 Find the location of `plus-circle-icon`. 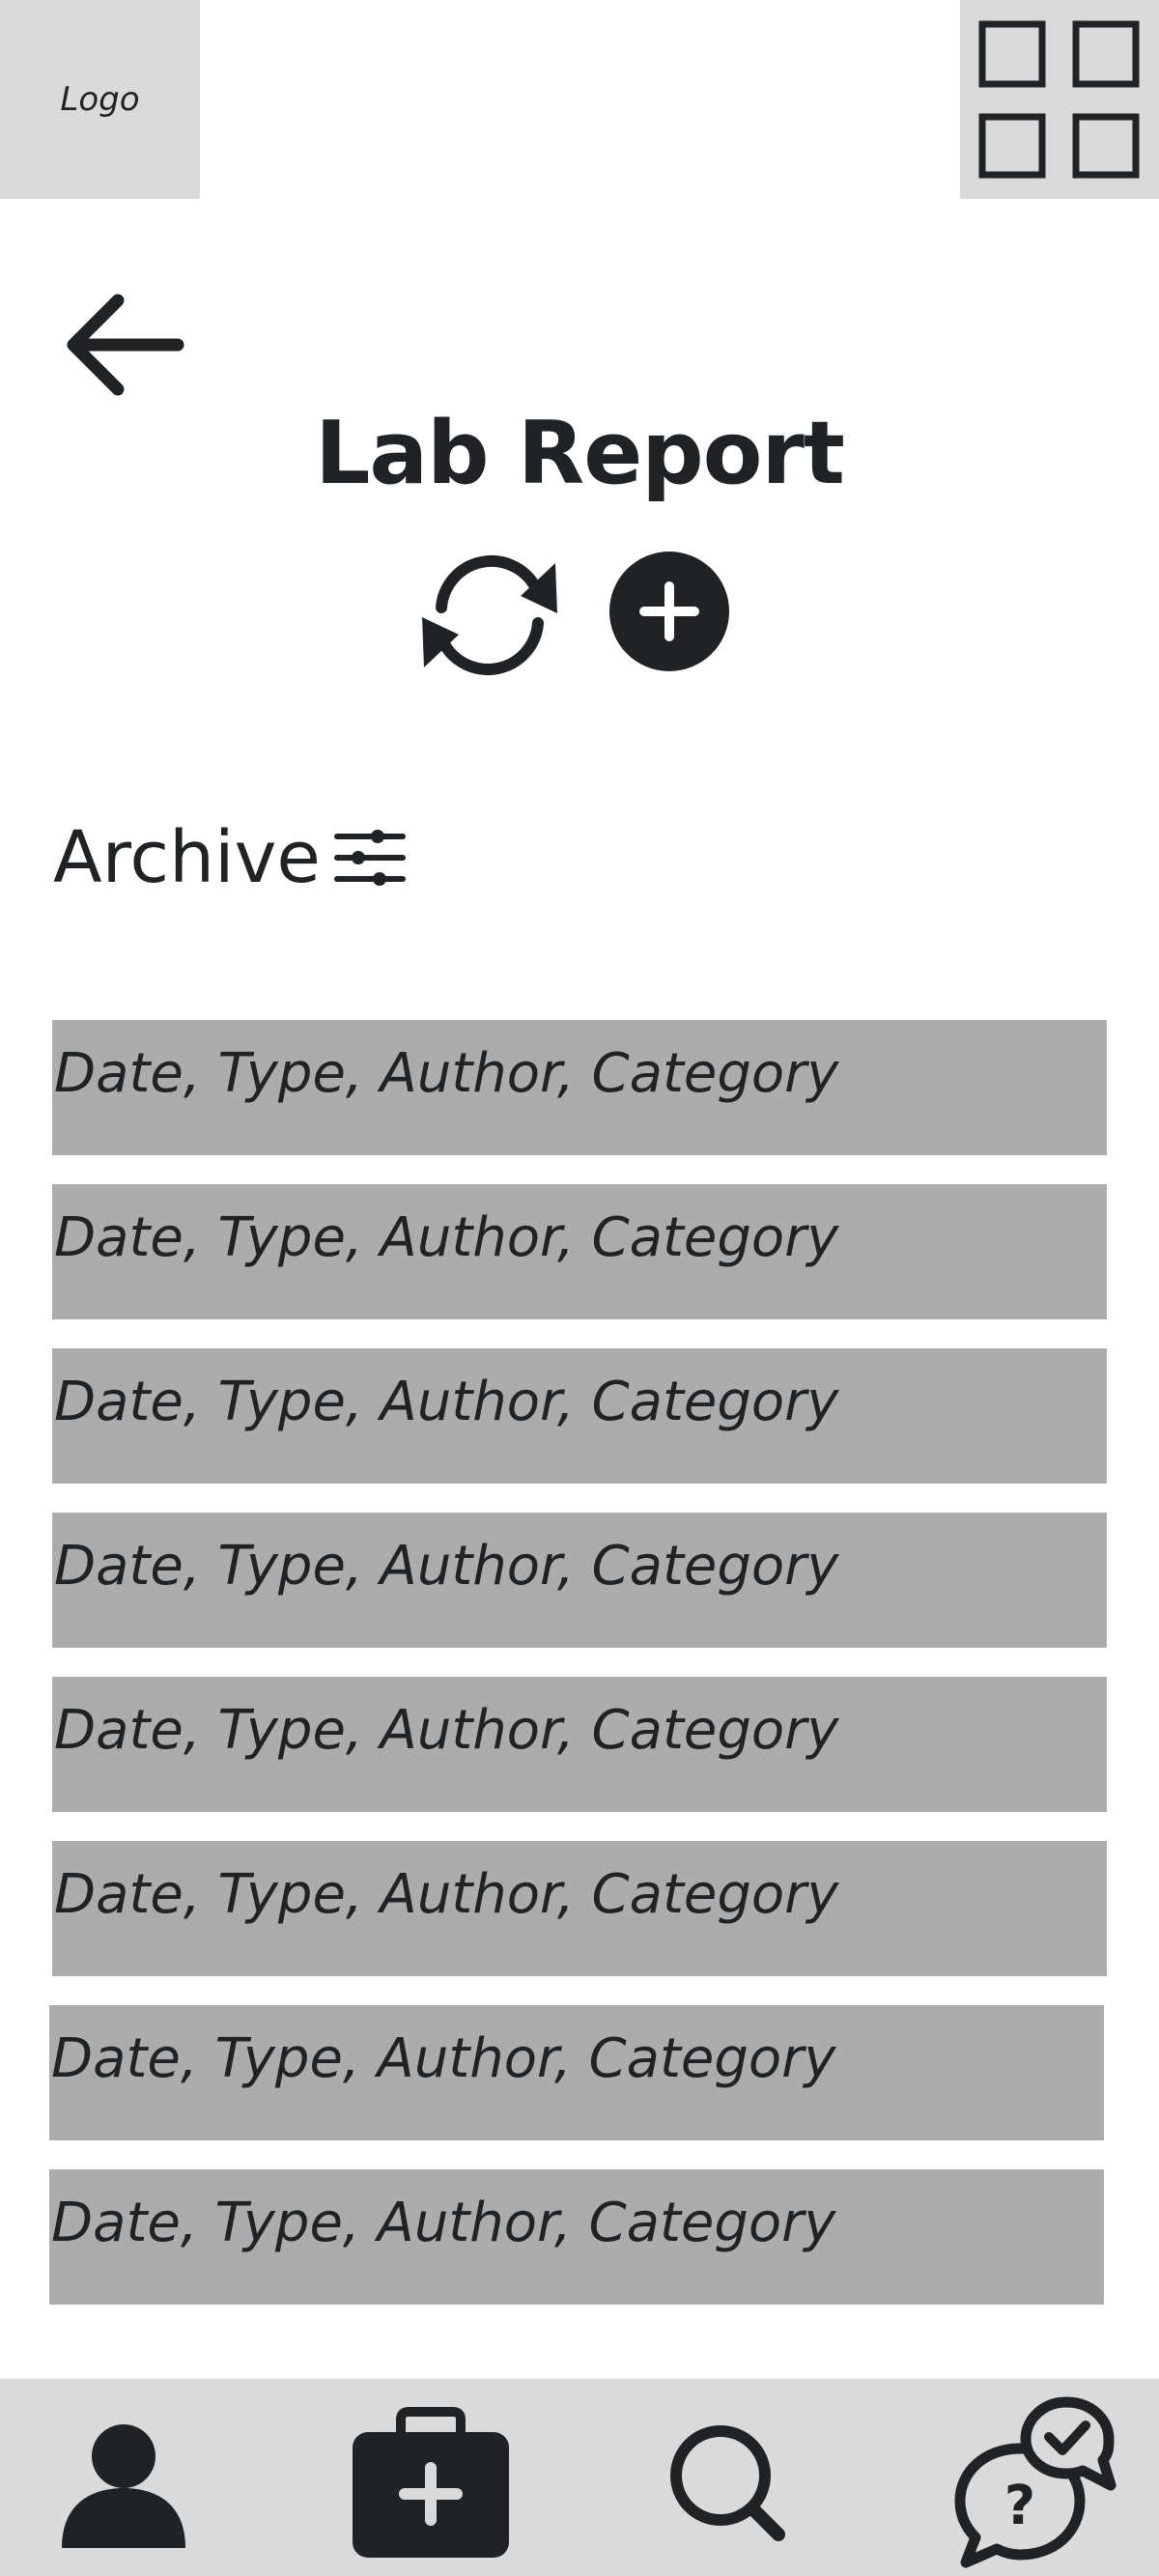

plus-circle-icon is located at coordinates (669, 611).